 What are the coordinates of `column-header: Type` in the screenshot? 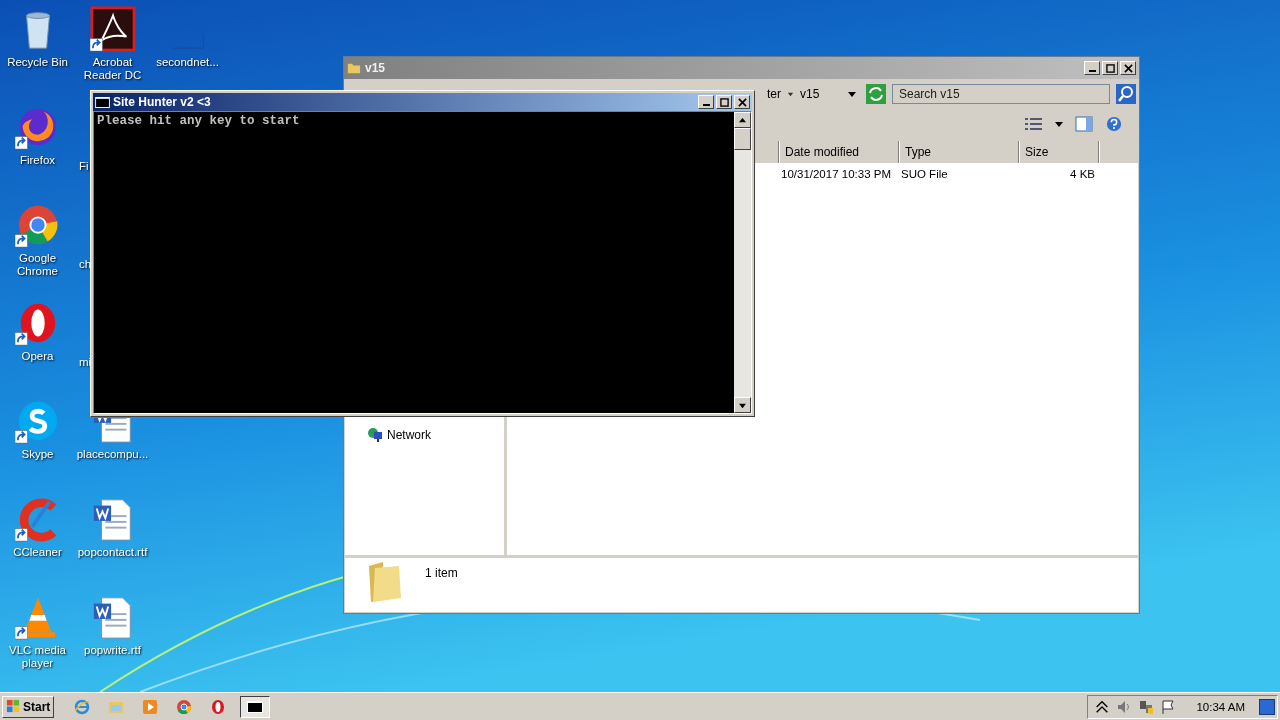 It's located at (959, 152).